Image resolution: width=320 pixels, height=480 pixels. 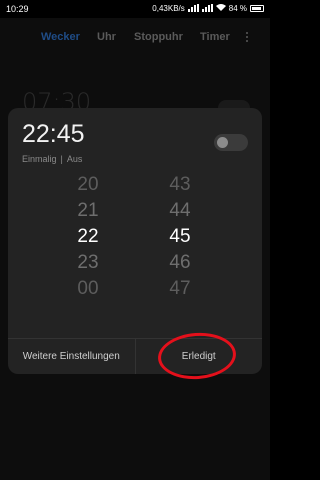 I want to click on hour-option: 00, so click(x=88, y=289).